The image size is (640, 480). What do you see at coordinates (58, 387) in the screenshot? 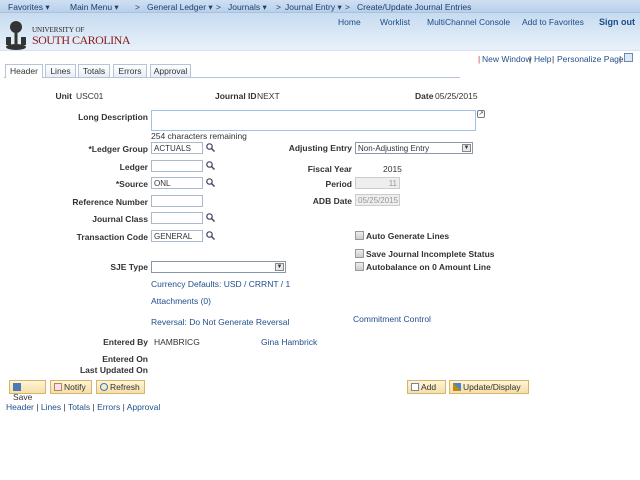
I see `notify-icon` at bounding box center [58, 387].